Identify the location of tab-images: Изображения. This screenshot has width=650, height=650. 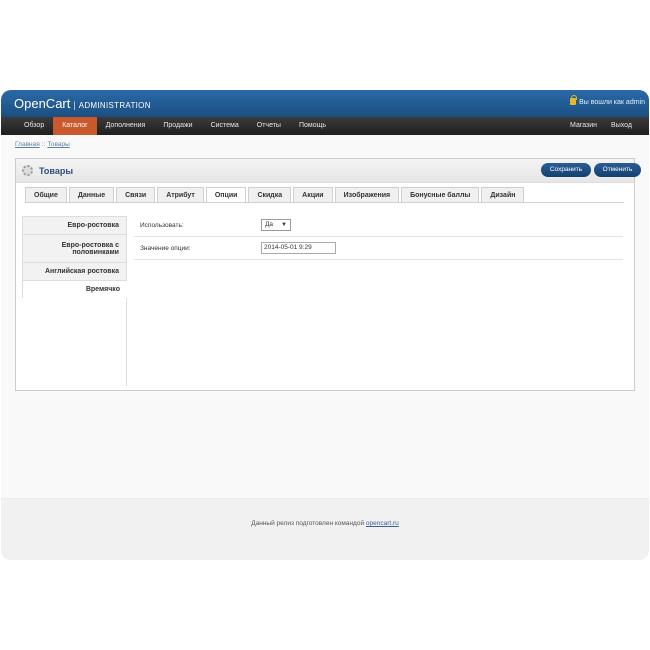
(367, 194).